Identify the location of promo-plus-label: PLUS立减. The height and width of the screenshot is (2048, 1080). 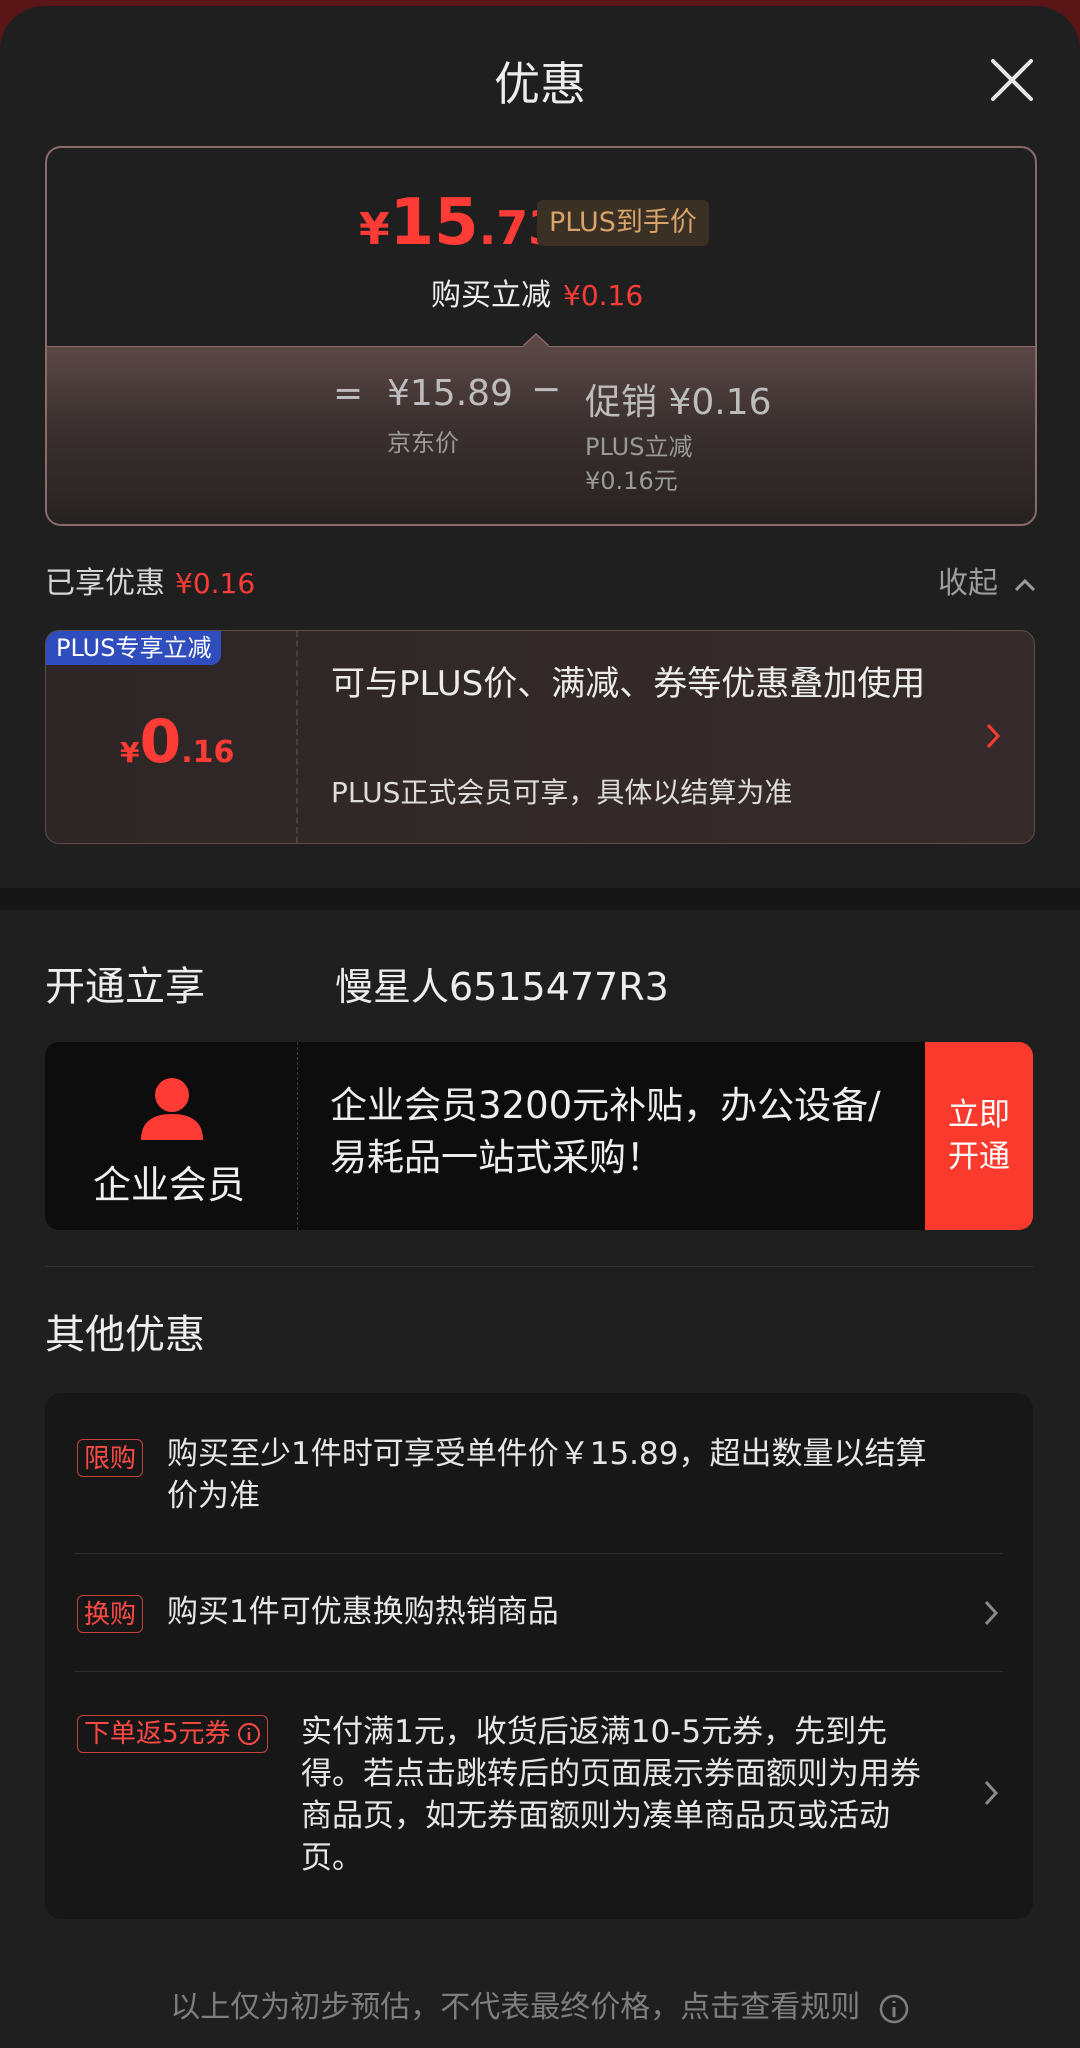
(639, 447).